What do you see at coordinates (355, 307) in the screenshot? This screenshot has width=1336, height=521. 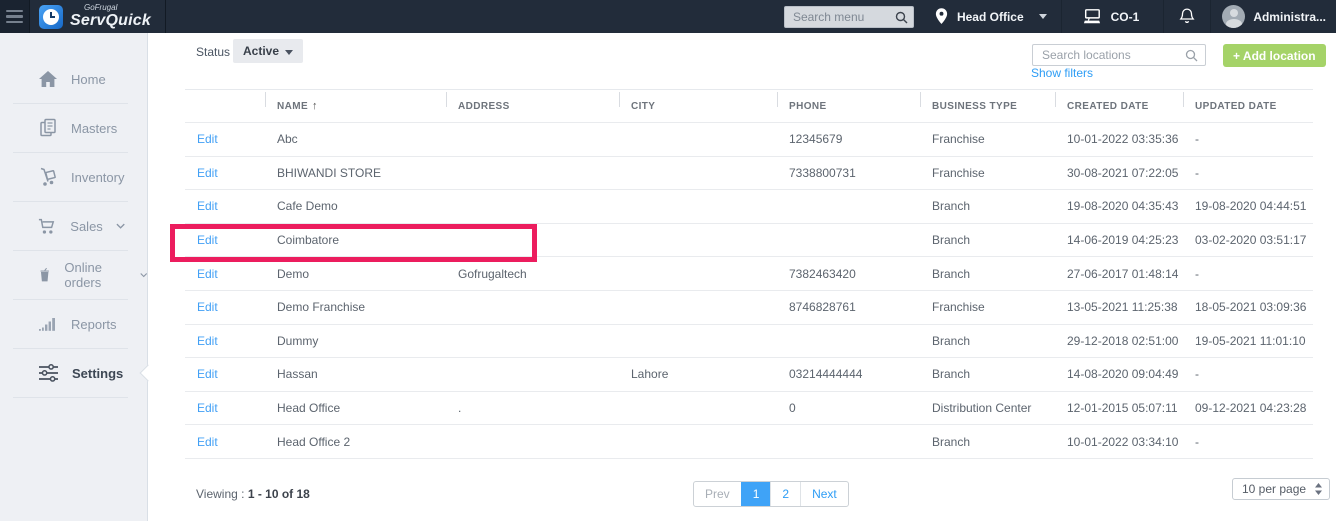 I see `cell-name: Demo Franchise` at bounding box center [355, 307].